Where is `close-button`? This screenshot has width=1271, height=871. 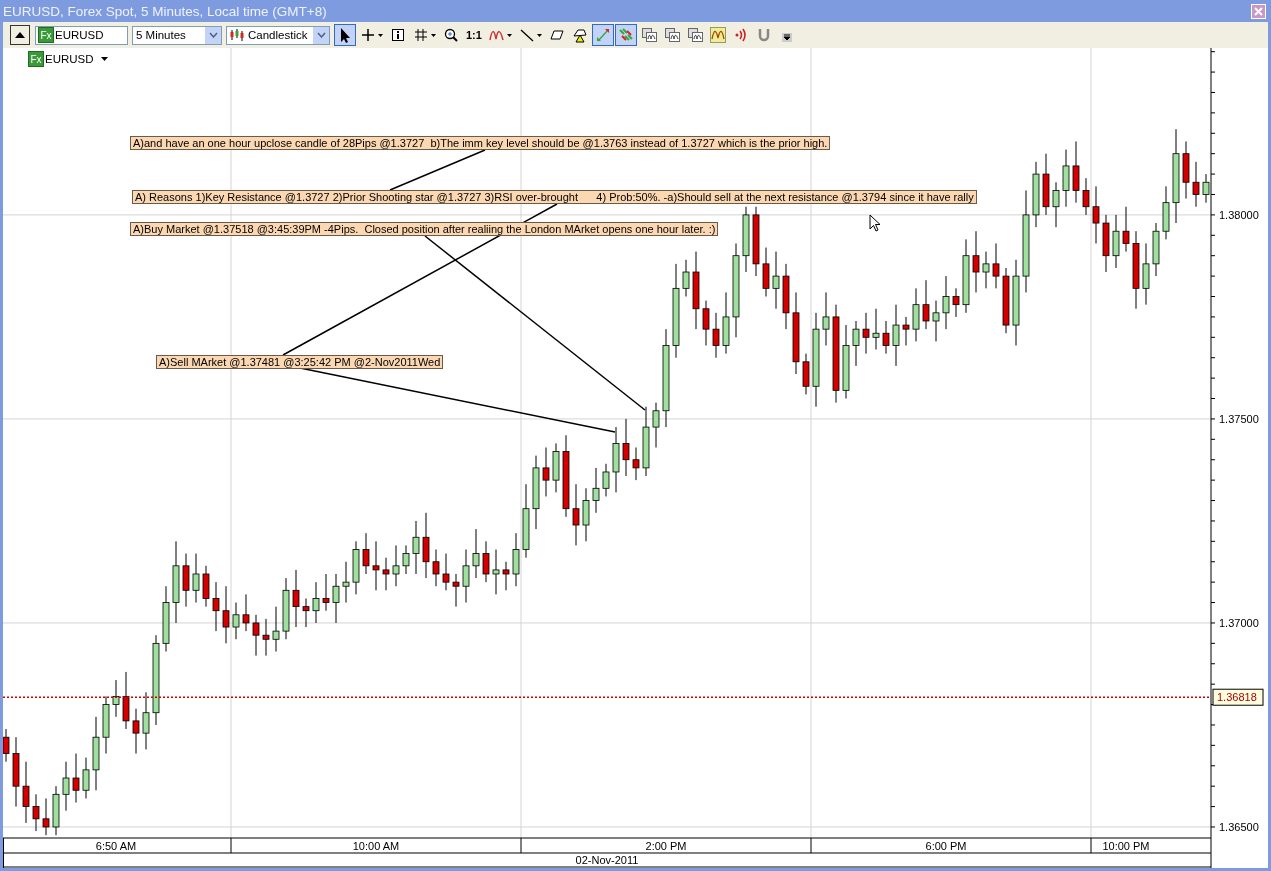
close-button is located at coordinates (1258, 11).